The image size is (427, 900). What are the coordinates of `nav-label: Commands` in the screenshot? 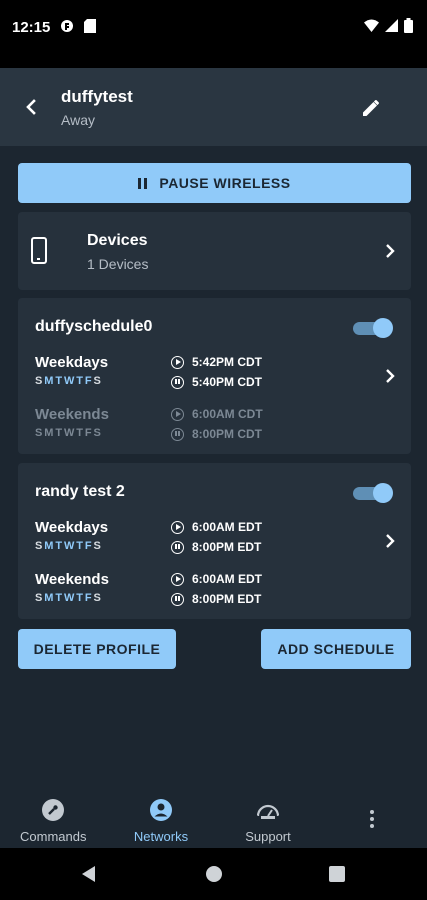 It's located at (53, 836).